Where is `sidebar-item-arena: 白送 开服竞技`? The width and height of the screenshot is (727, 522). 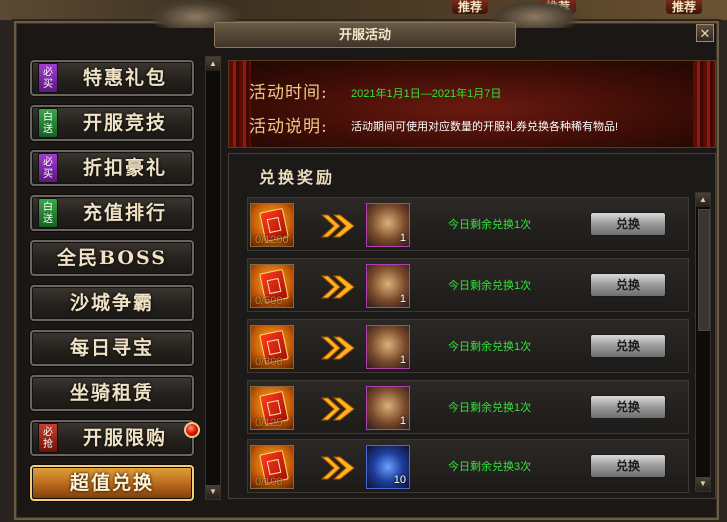
sidebar-item-arena: 白送 开服竞技 is located at coordinates (112, 123).